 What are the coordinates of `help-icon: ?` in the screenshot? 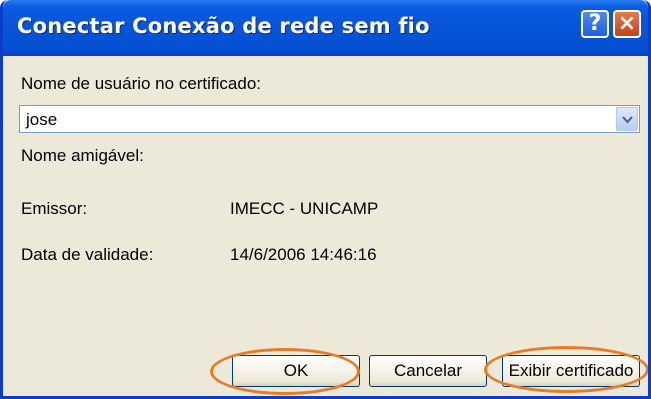 It's located at (595, 24).